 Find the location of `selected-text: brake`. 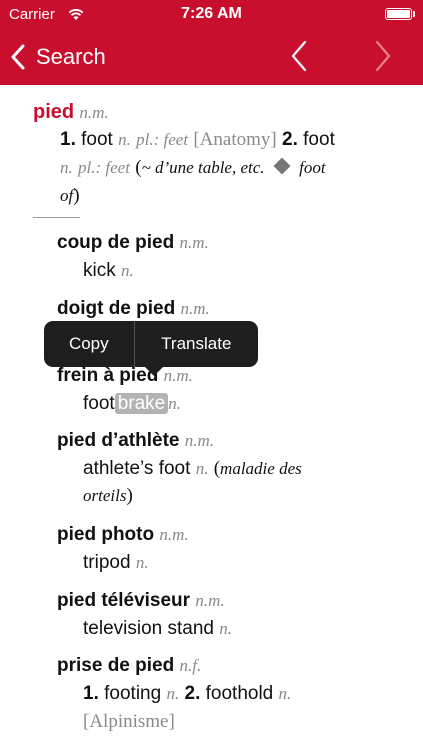

selected-text: brake is located at coordinates (141, 403).